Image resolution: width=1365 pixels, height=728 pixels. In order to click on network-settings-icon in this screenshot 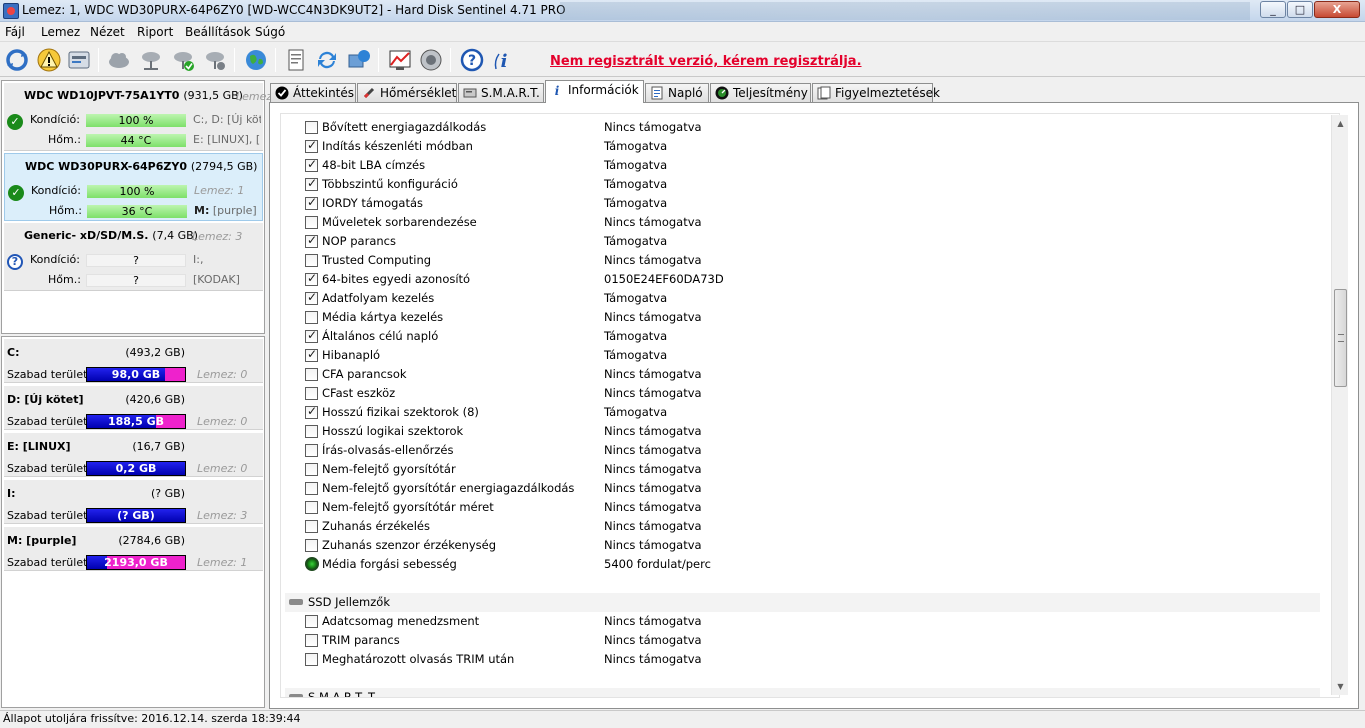, I will do `click(215, 60)`.